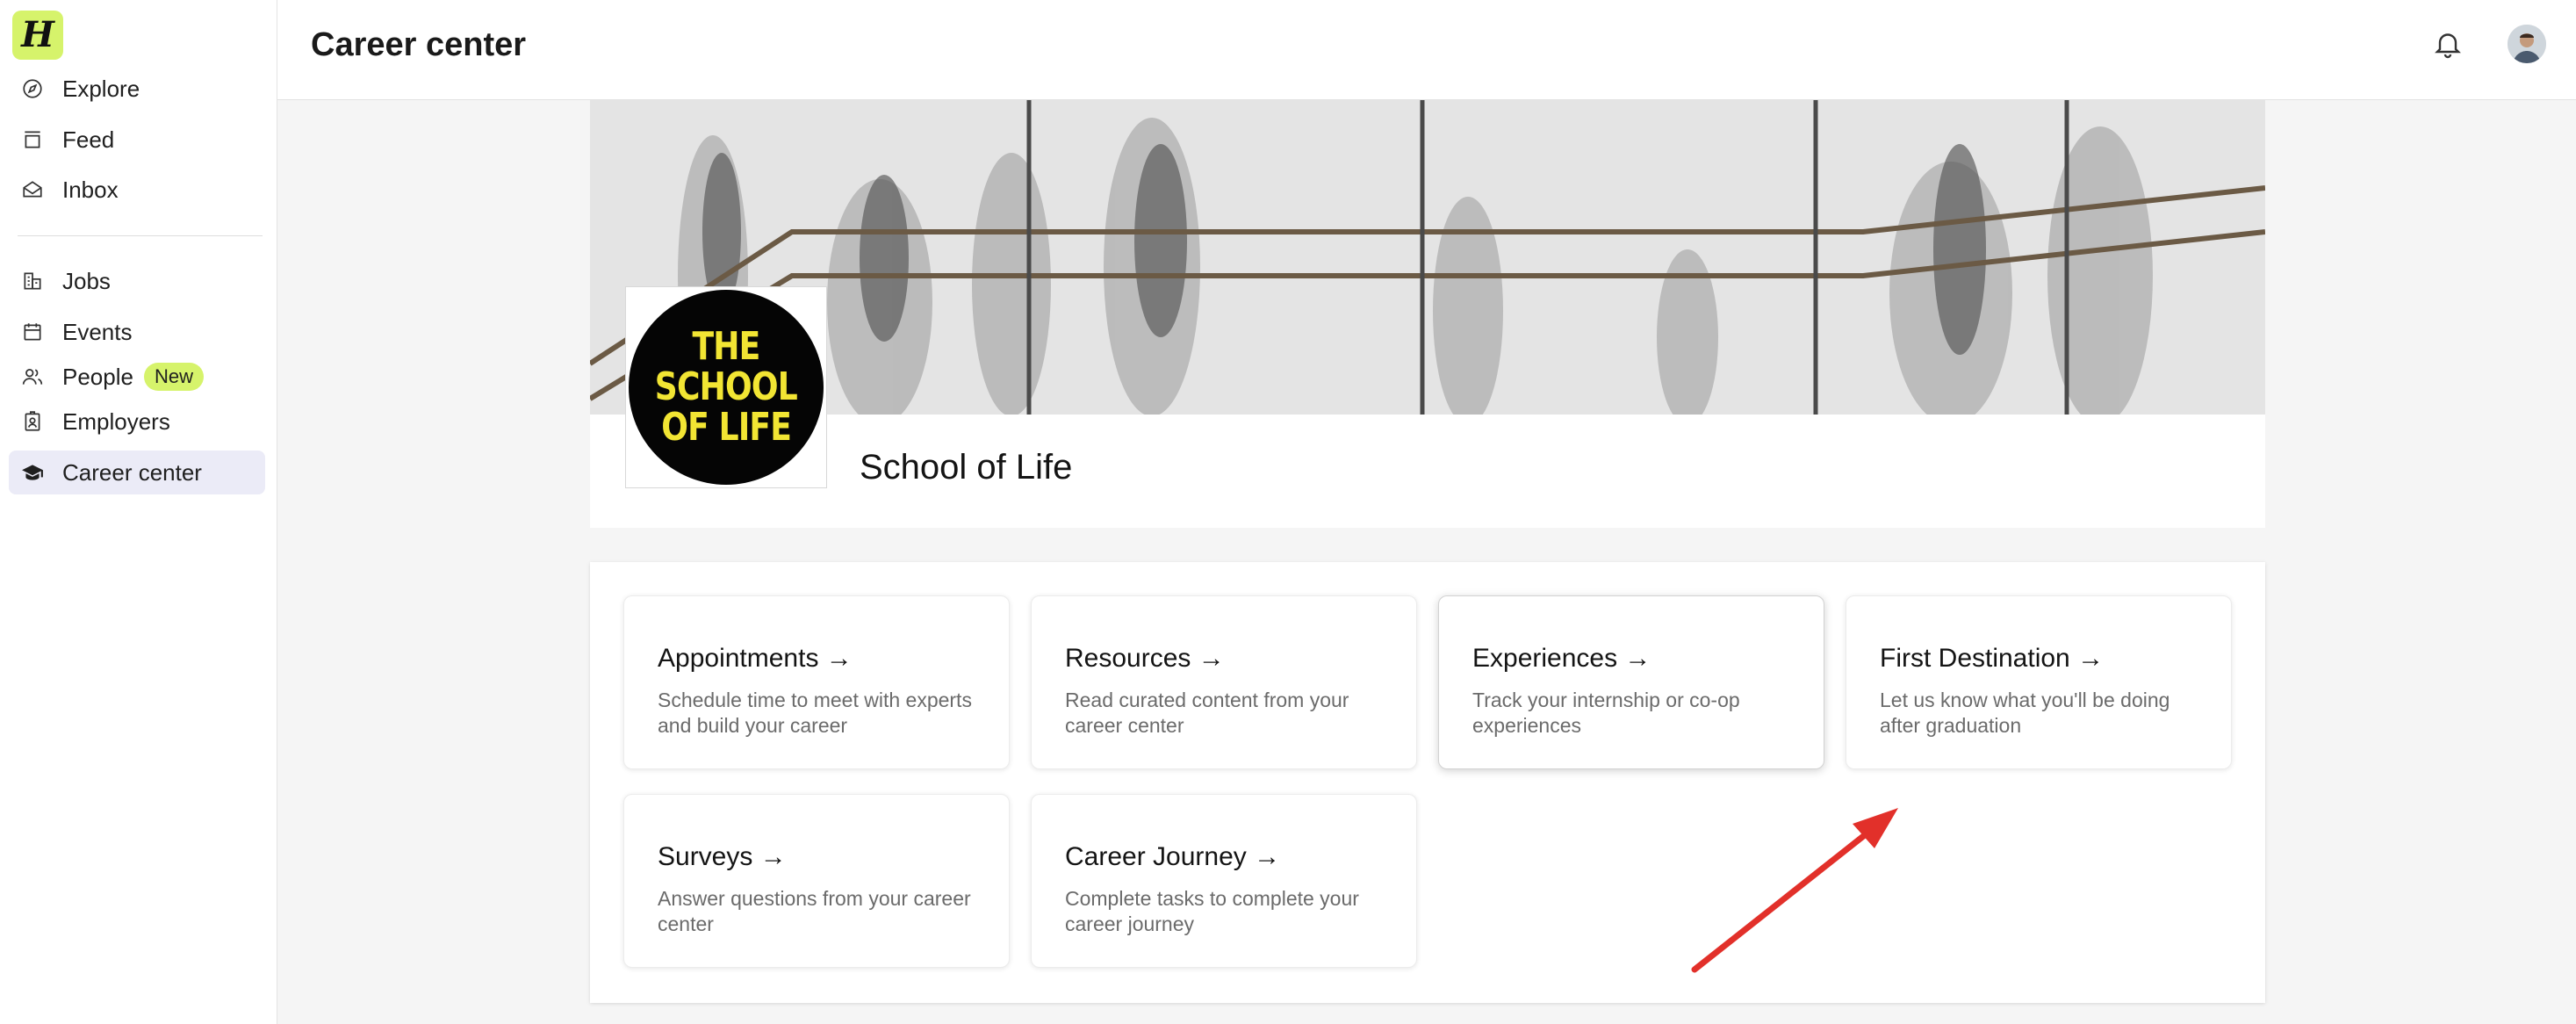 This screenshot has height=1024, width=2576. I want to click on sidebar-item-employers: Employers, so click(137, 421).